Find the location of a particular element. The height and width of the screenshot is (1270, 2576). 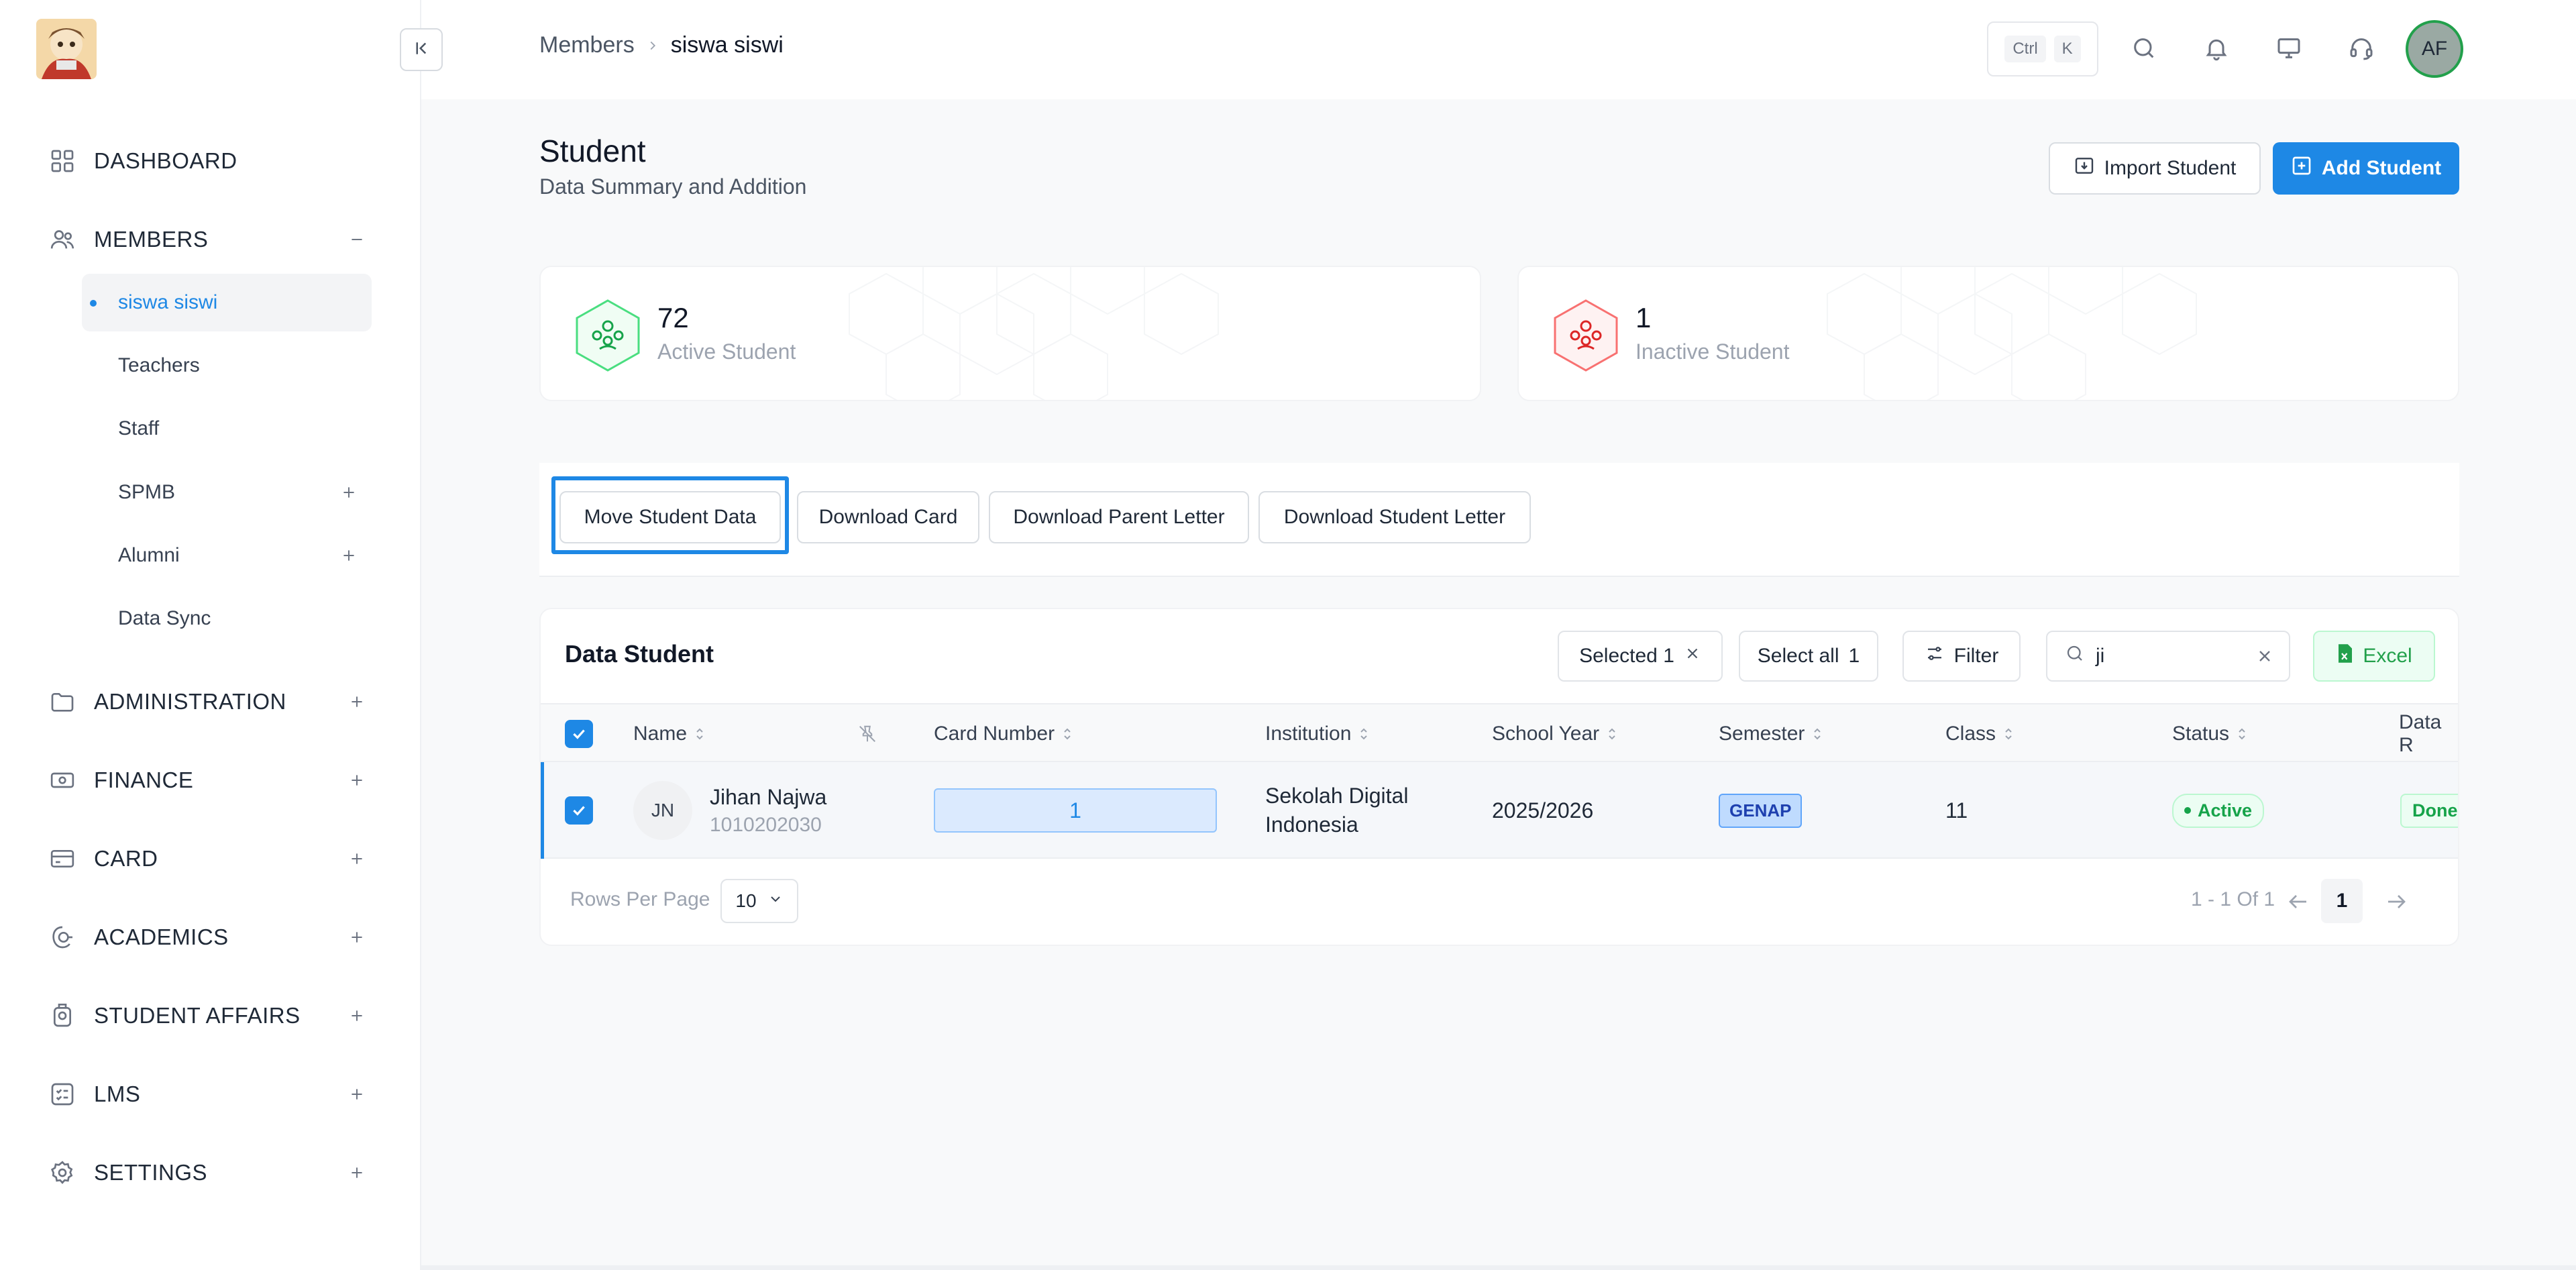

column-header-semester: Semester is located at coordinates (1770, 733).